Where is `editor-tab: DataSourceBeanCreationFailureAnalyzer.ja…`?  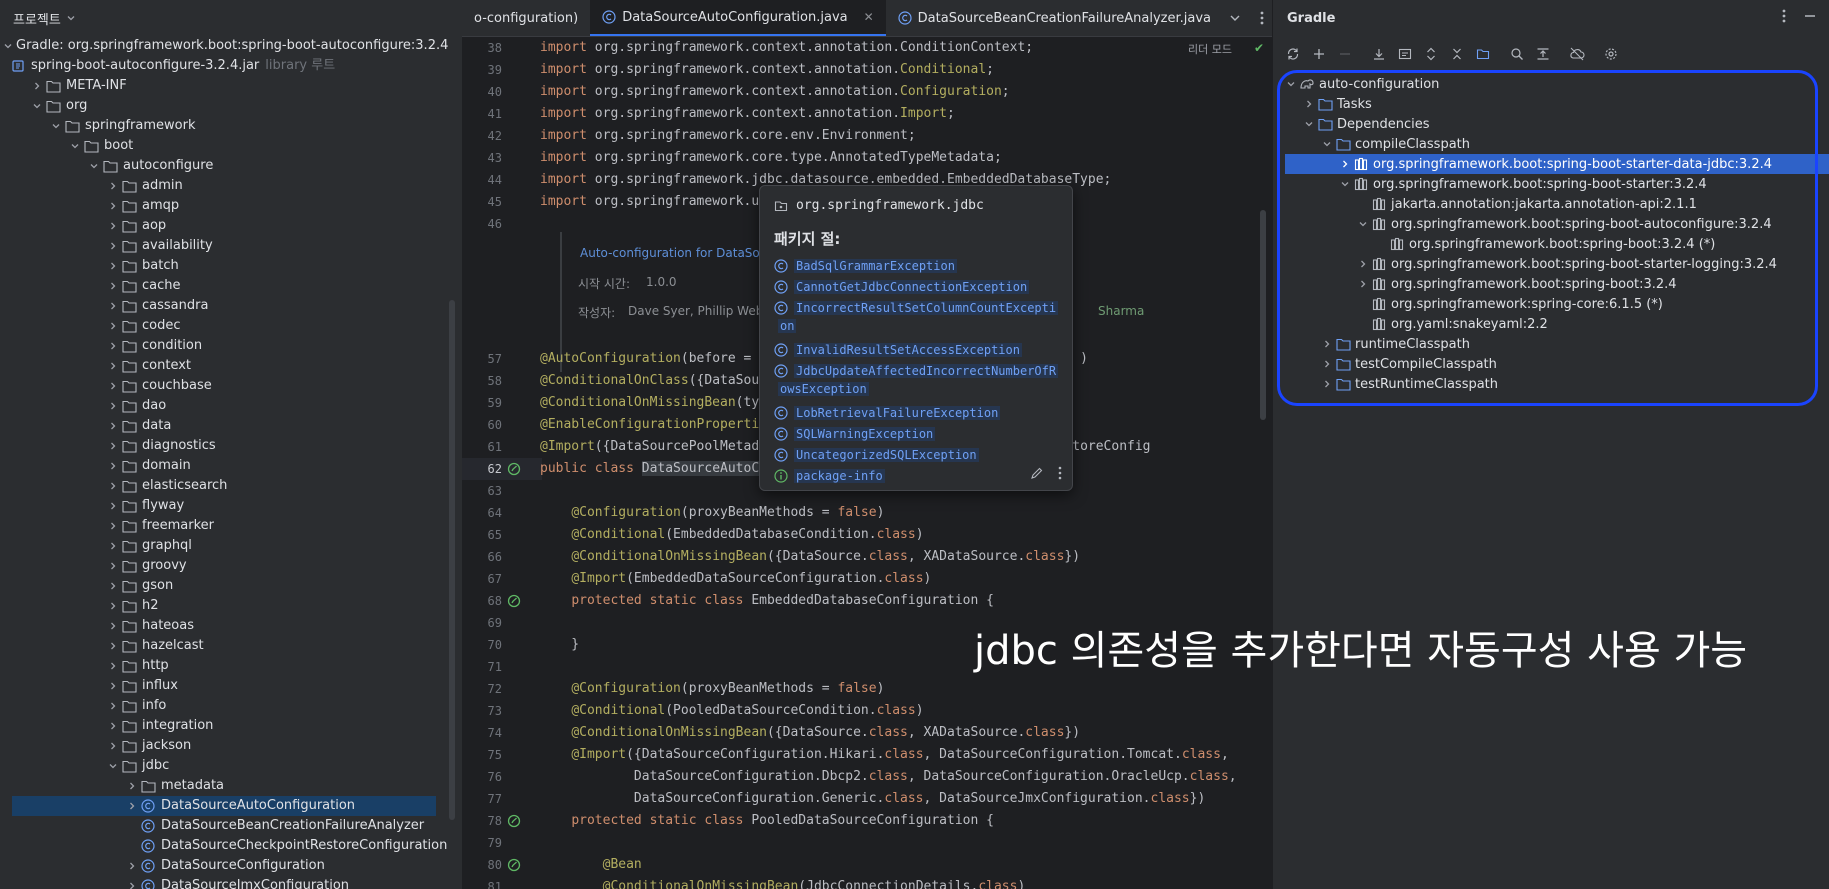
editor-tab: DataSourceBeanCreationFailureAnalyzer.ja… is located at coordinates (1054, 18).